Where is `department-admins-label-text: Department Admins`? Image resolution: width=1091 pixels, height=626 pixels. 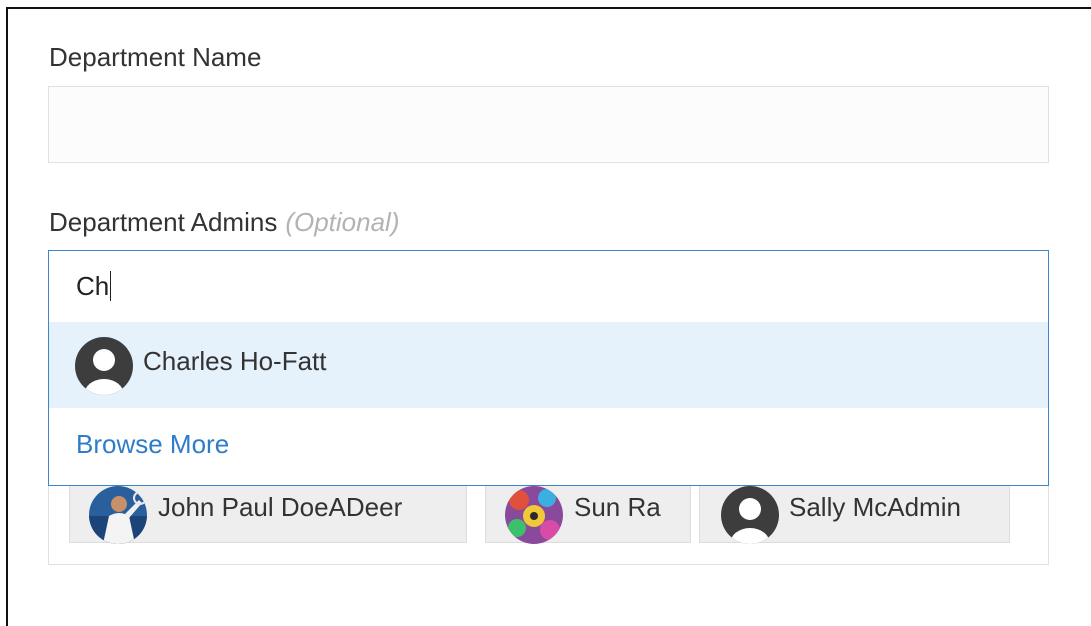 department-admins-label-text: Department Admins is located at coordinates (163, 222).